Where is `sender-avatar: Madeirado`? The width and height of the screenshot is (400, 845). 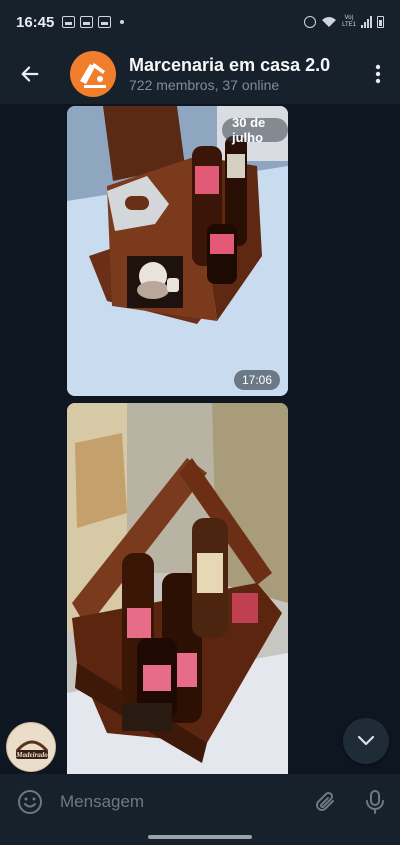
sender-avatar: Madeirado is located at coordinates (31, 747).